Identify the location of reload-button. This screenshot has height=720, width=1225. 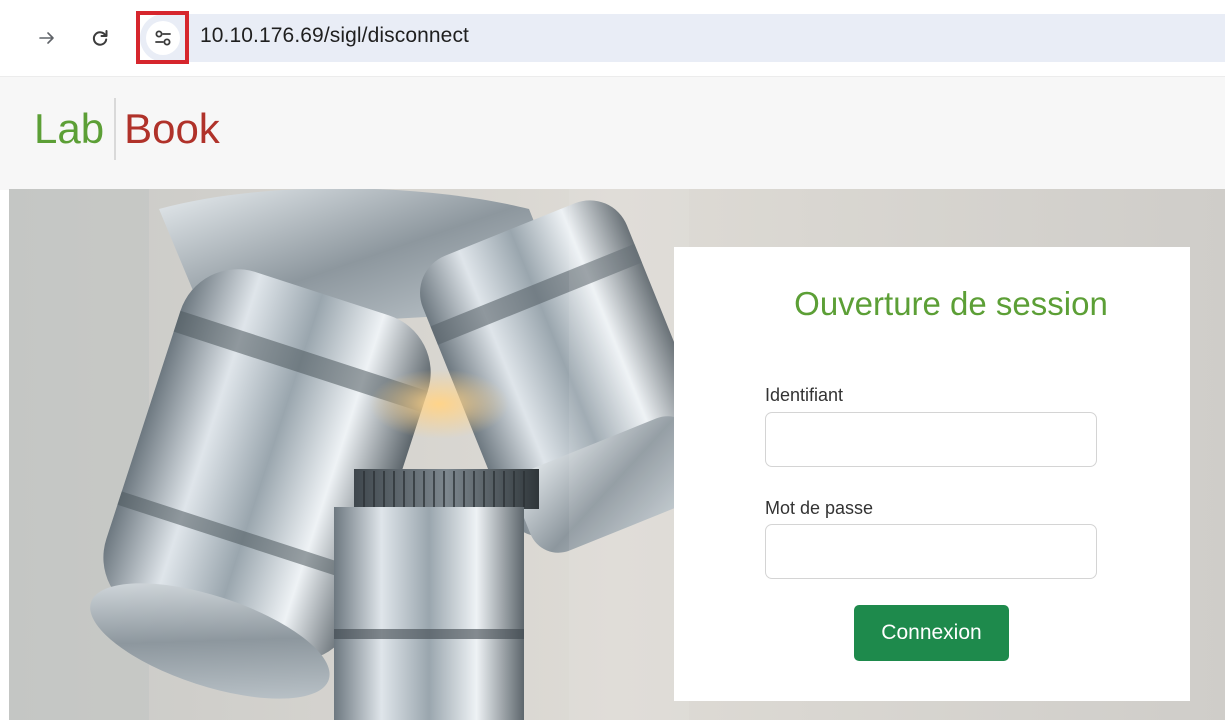
(100, 38).